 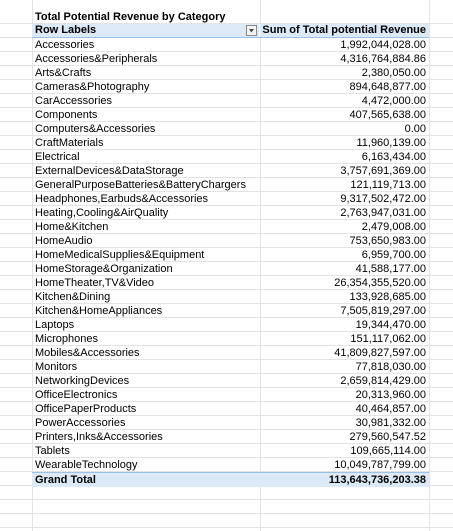 I want to click on revenue-value: 4,316,764,884.86, so click(x=383, y=59).